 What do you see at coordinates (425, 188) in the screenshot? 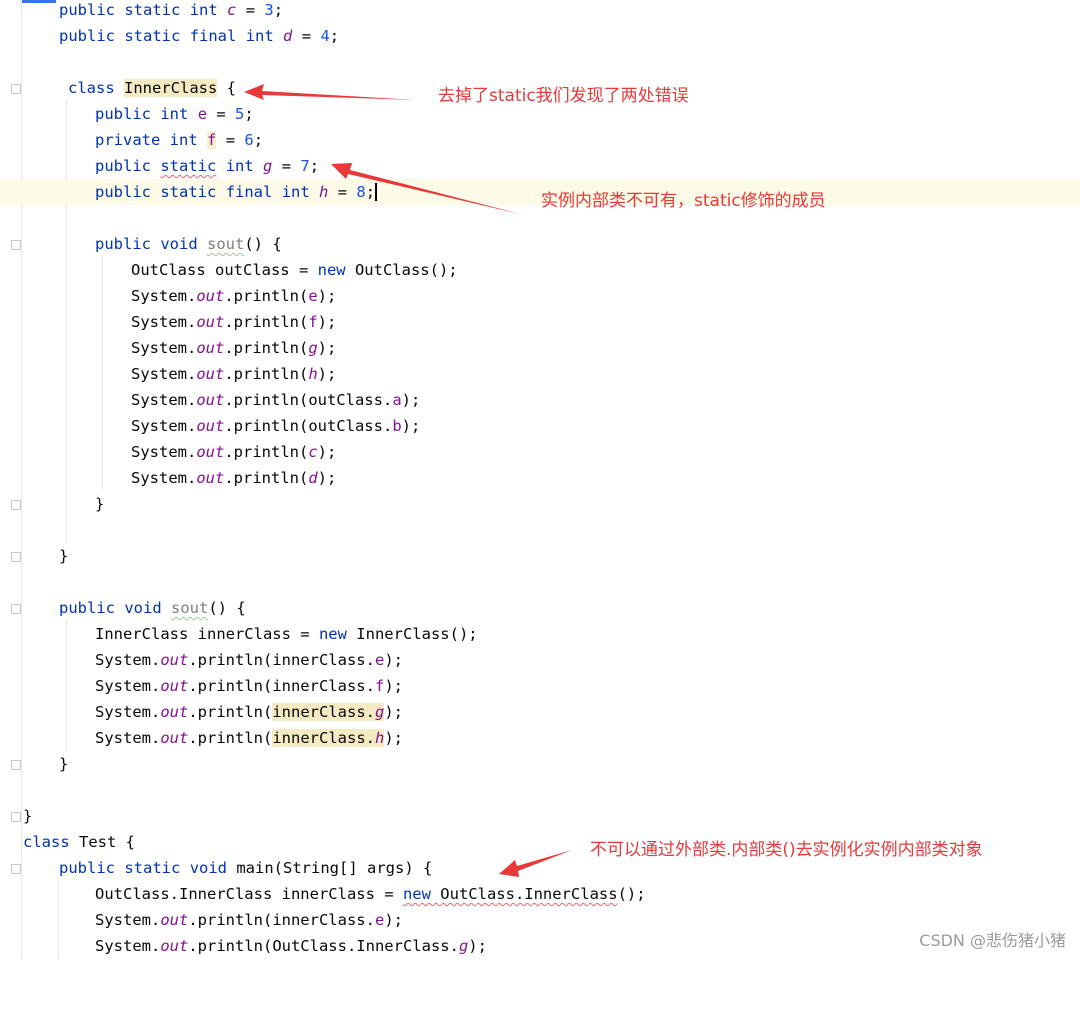
I see `arrow-no-static-members` at bounding box center [425, 188].